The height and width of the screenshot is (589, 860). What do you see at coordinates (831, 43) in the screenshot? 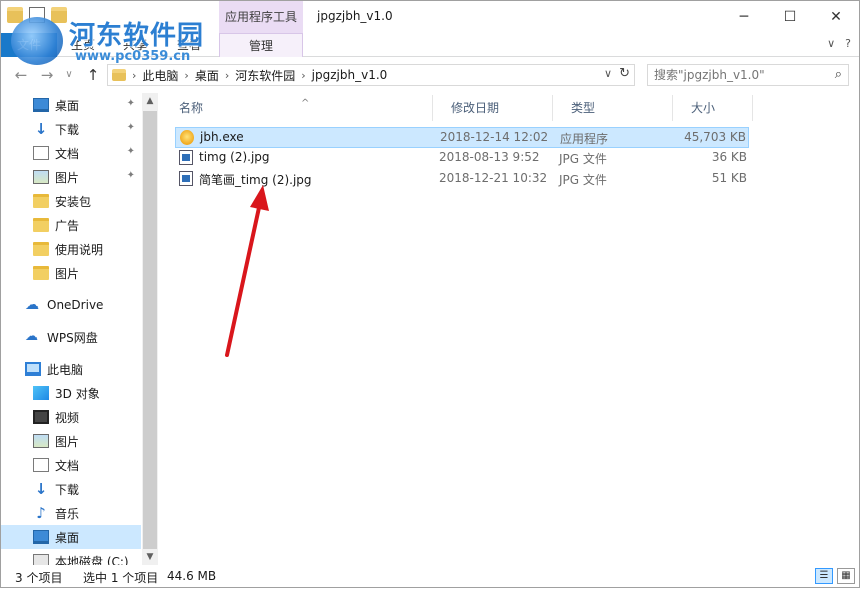
I see `ribbon-collapse-icon: ∨` at bounding box center [831, 43].